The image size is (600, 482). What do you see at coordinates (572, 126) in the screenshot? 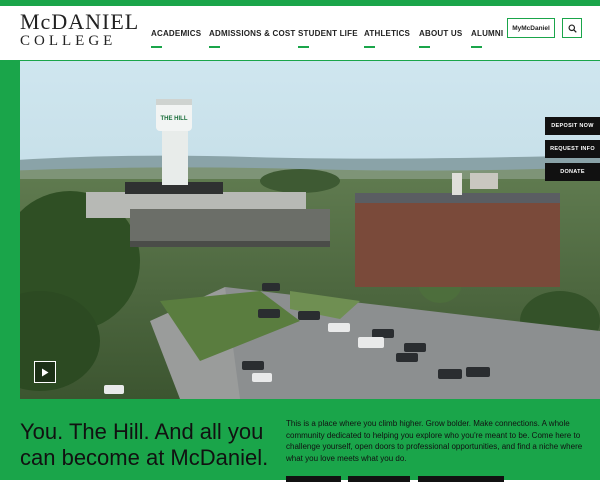
I see `deposit-now-button: DEPOSIT NOW` at bounding box center [572, 126].